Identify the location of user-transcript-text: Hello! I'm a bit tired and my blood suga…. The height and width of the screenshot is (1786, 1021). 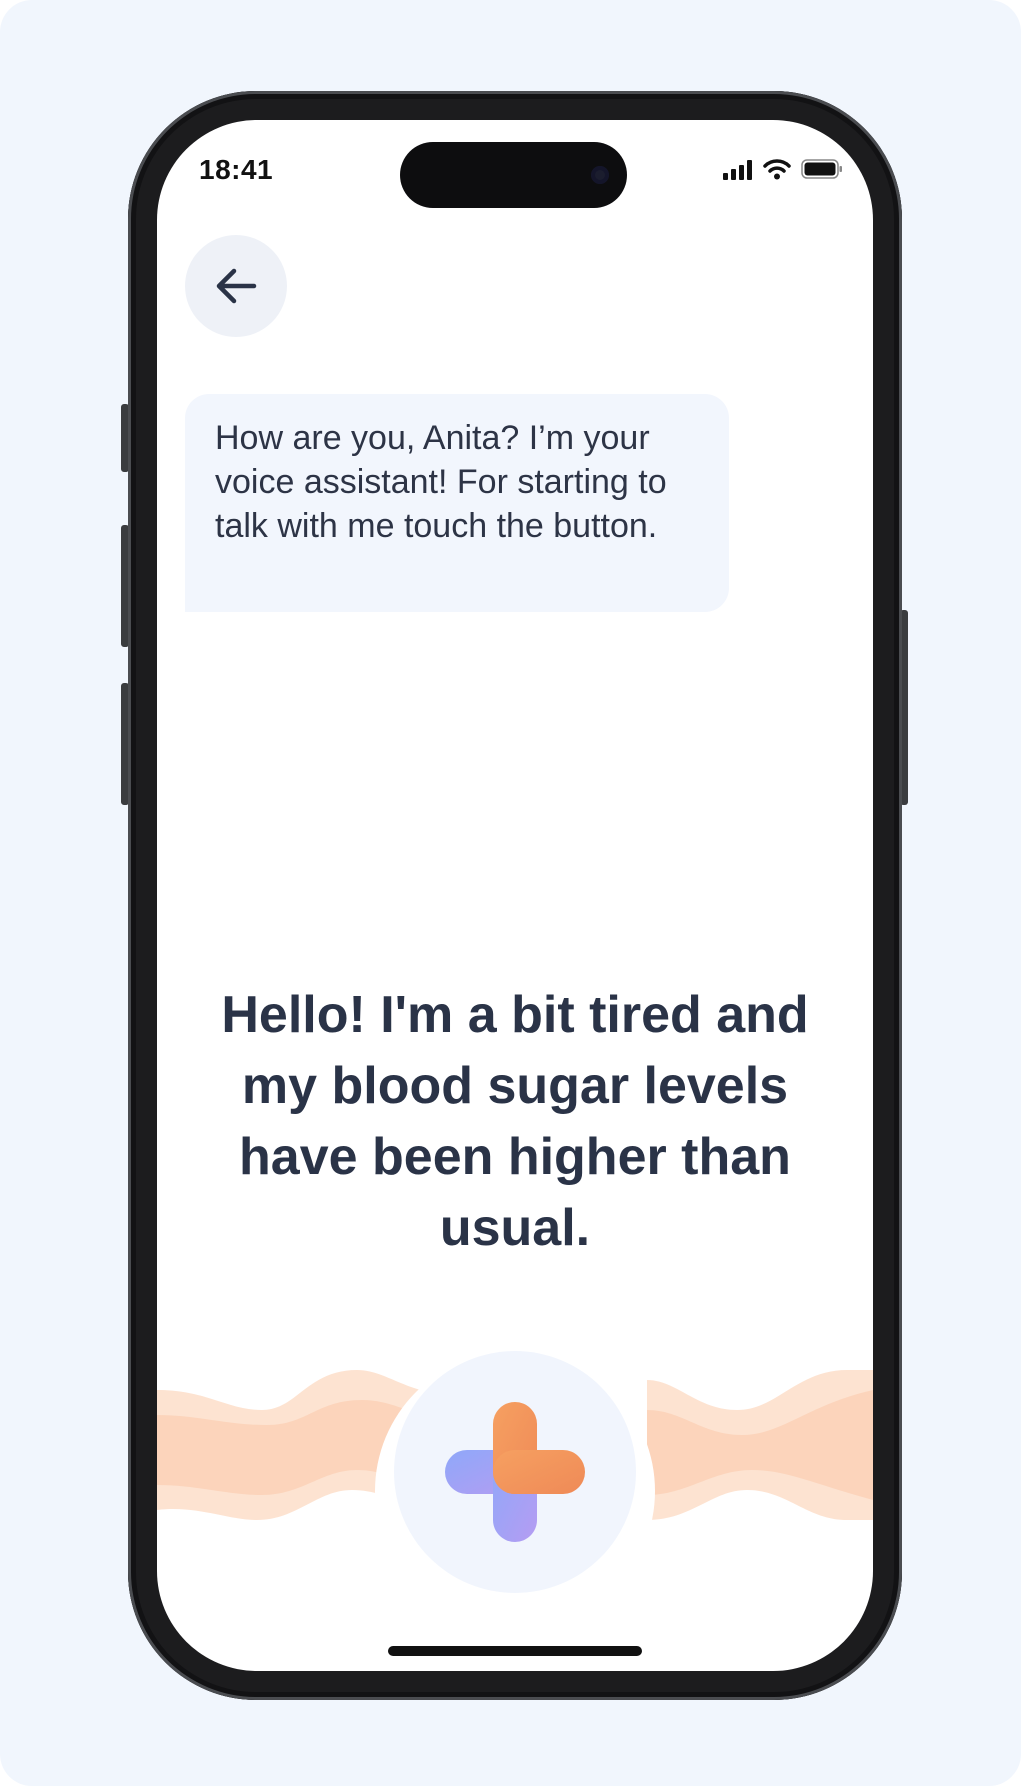
(515, 1121).